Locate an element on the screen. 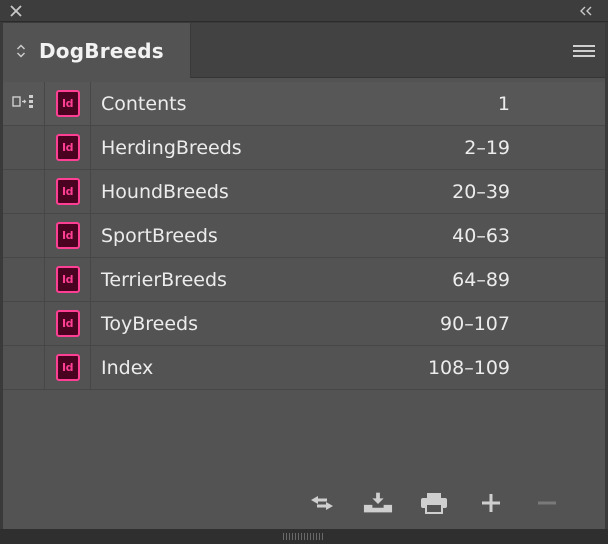  list-item: Id Contents 1 is located at coordinates (304, 103).